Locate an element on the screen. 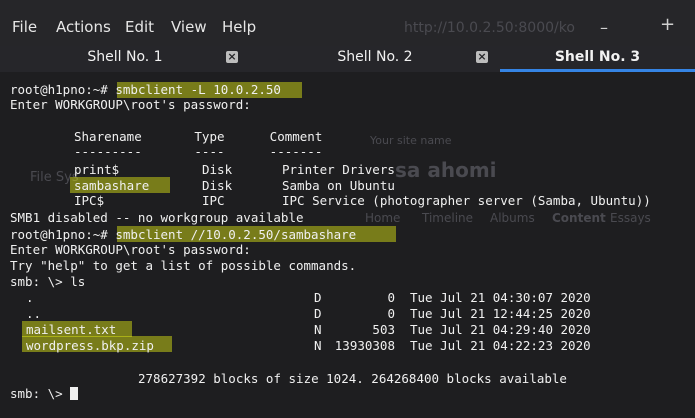 The width and height of the screenshot is (695, 418). text-cursor is located at coordinates (74, 393).